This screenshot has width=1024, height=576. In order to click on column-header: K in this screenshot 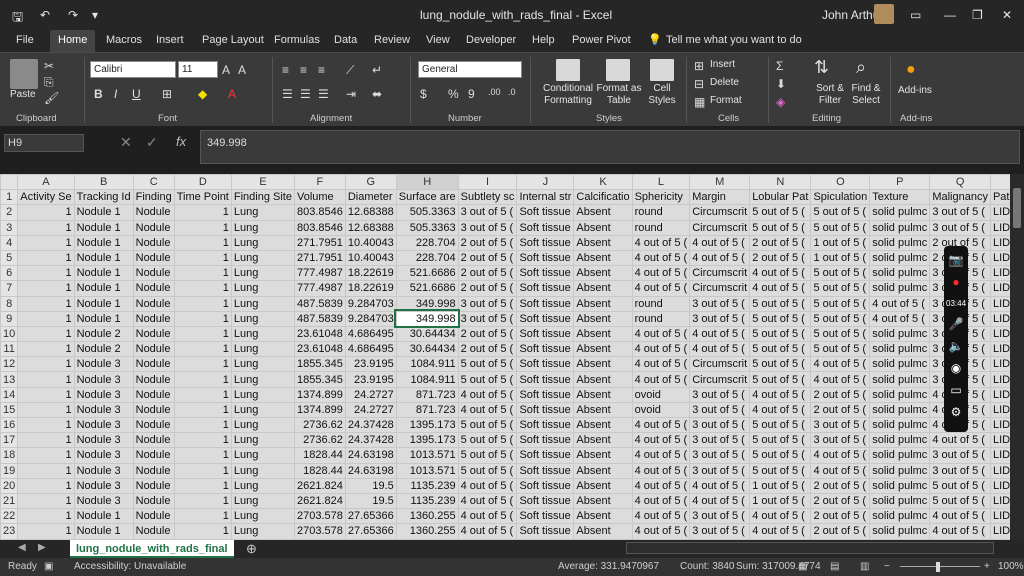, I will do `click(603, 182)`.